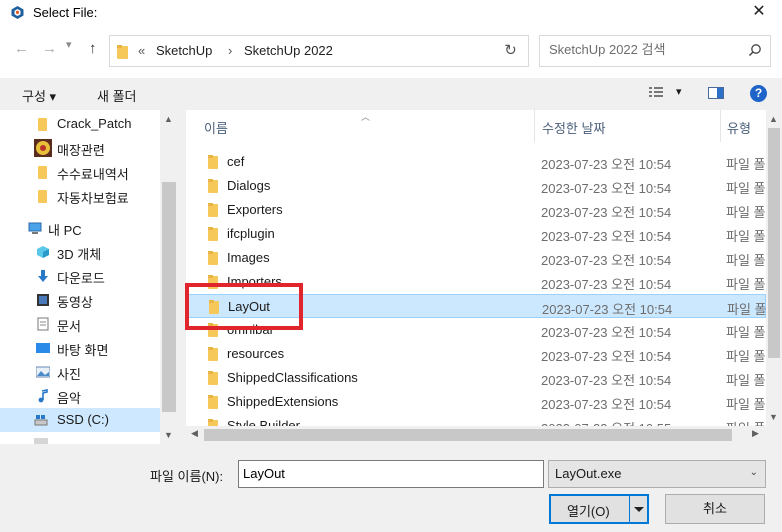 This screenshot has width=782, height=532. Describe the element at coordinates (49, 48) in the screenshot. I see `forward-arrow-icon: →` at that location.